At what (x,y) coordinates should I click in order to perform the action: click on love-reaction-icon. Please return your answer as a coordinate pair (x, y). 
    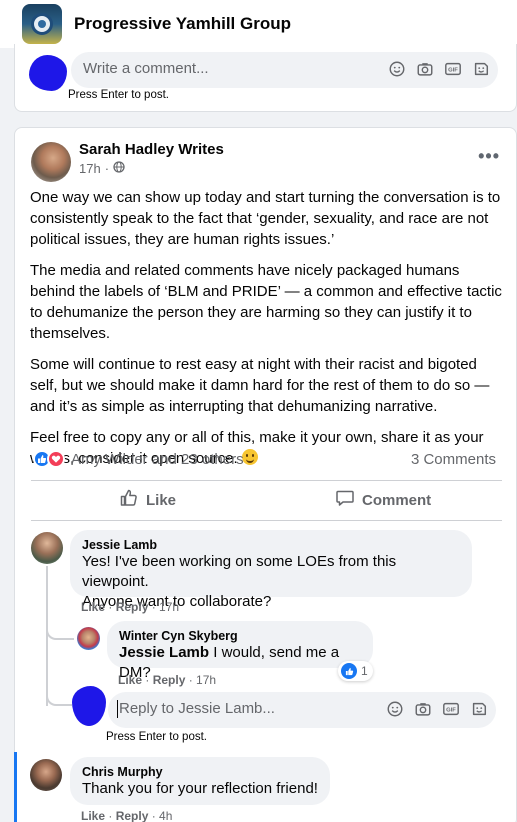
    Looking at the image, I should click on (56, 459).